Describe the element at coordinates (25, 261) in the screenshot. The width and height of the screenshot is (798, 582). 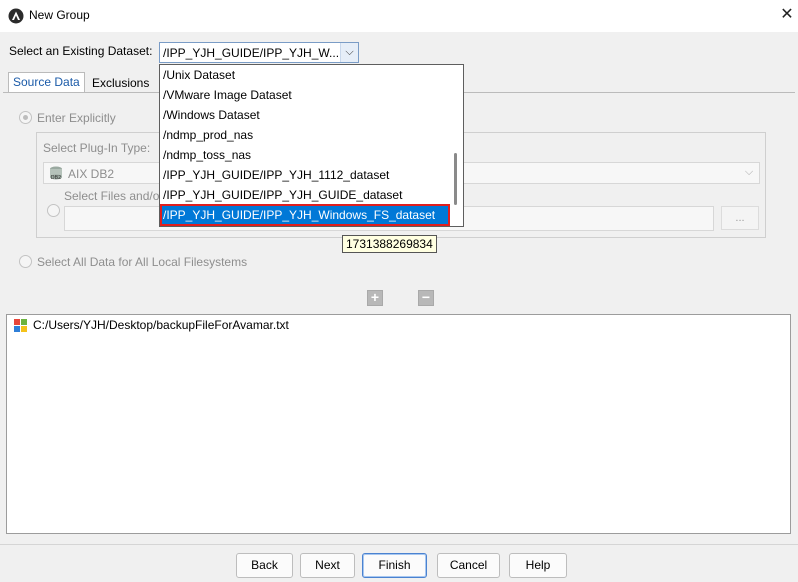
I see `all-data-radio` at that location.